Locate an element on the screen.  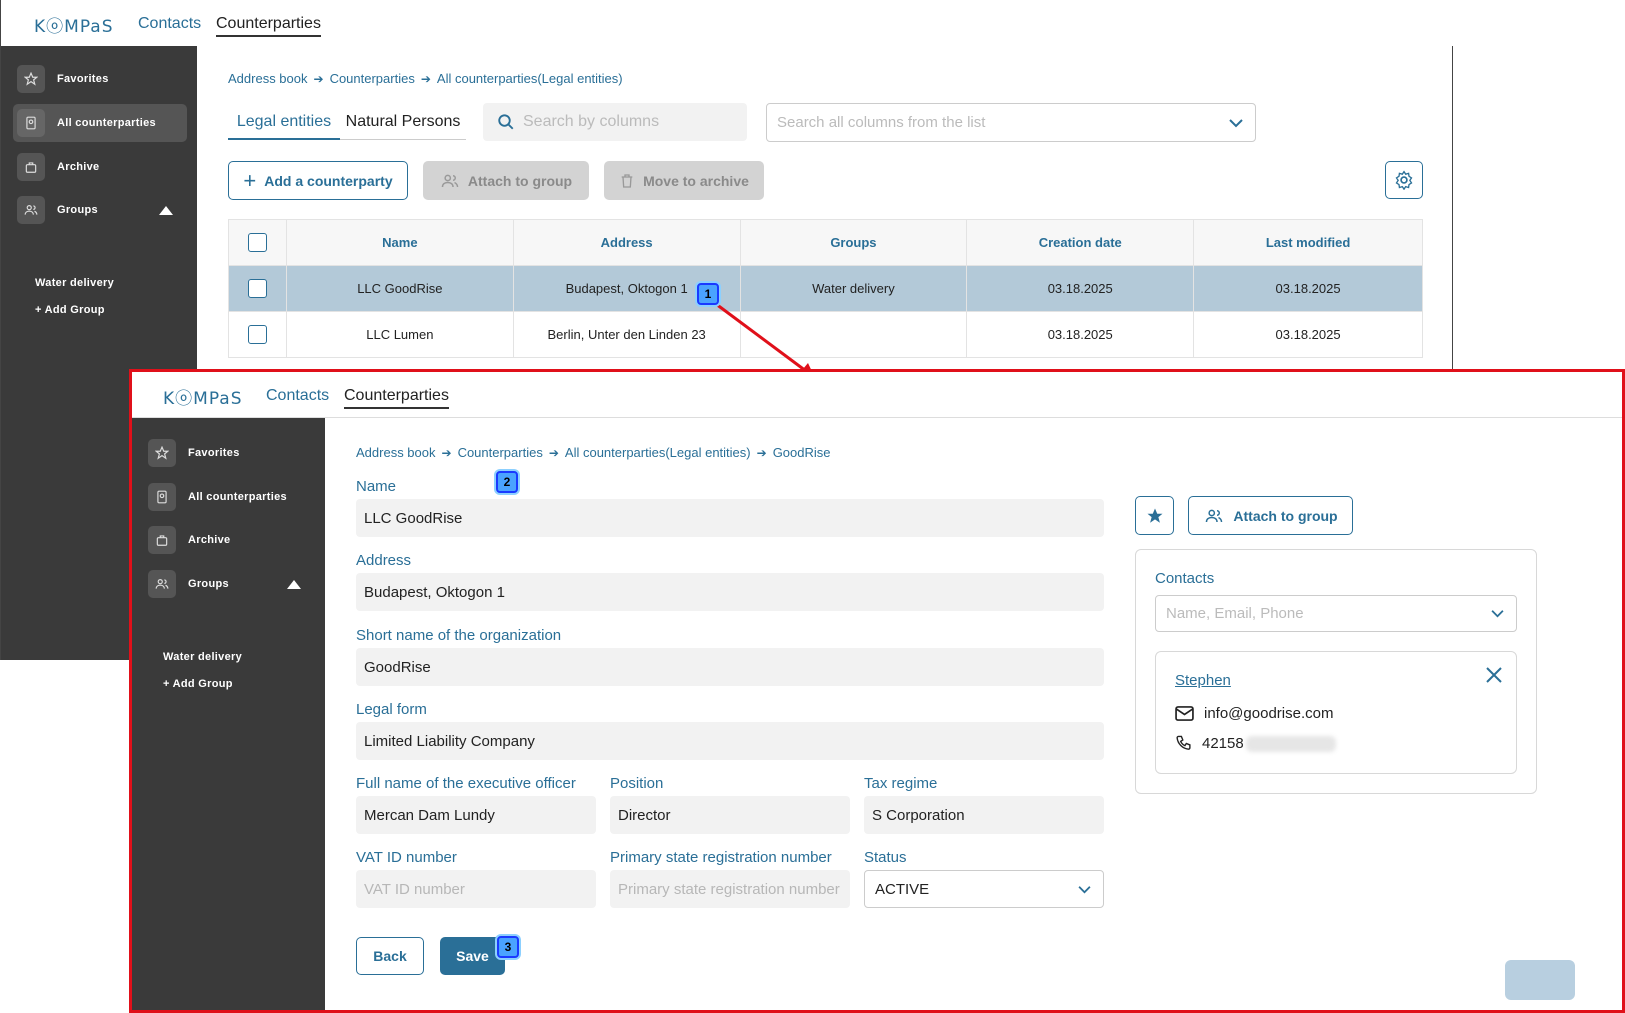
add-counterparty-button: + Add a counterparty is located at coordinates (318, 180).